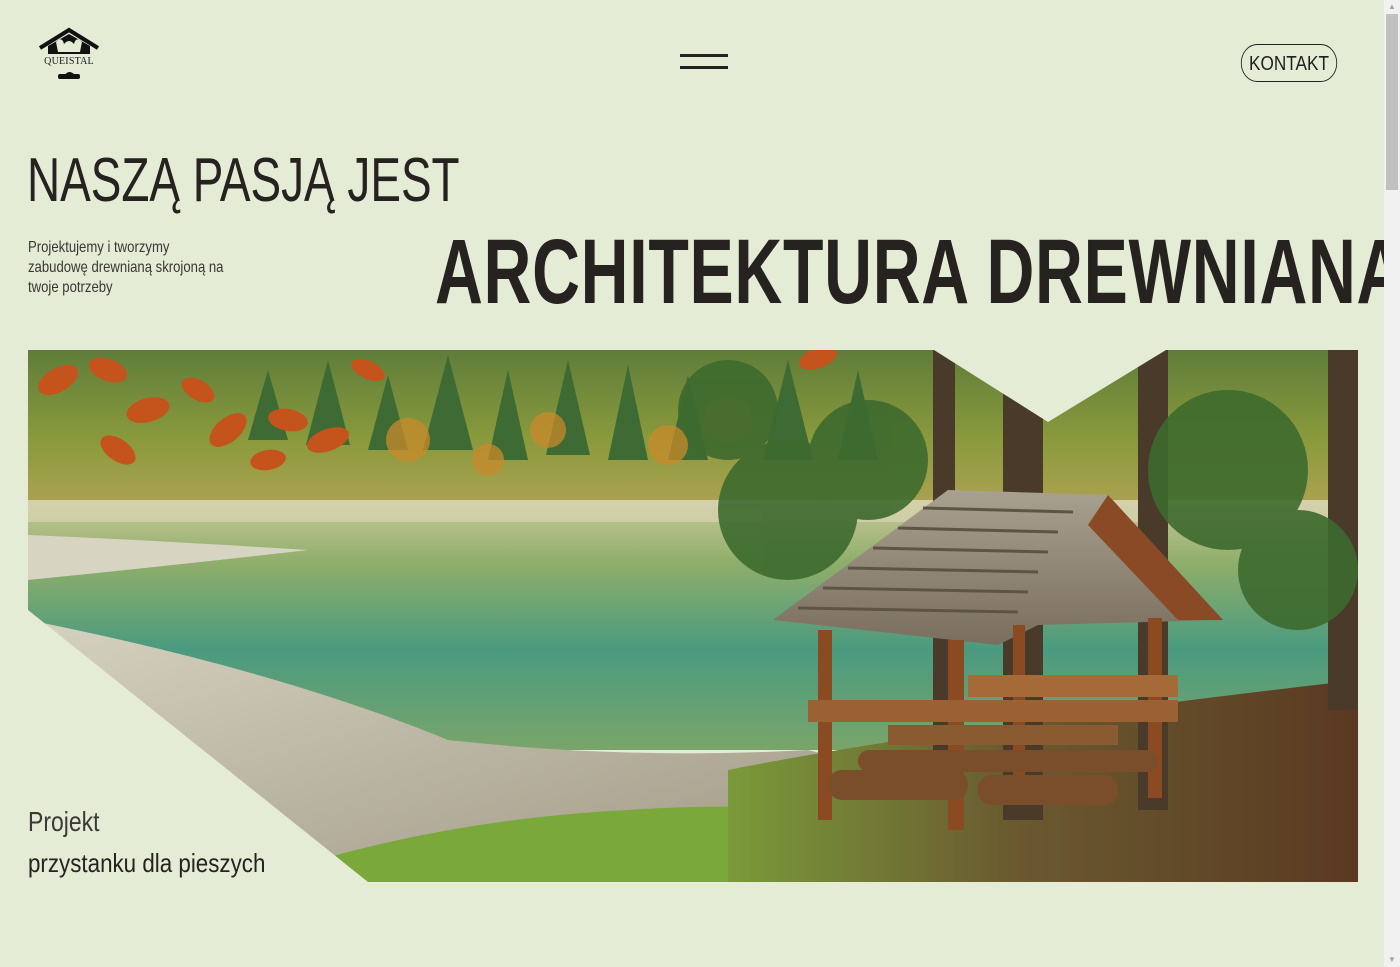  What do you see at coordinates (704, 55) in the screenshot?
I see `hamburger-icon` at bounding box center [704, 55].